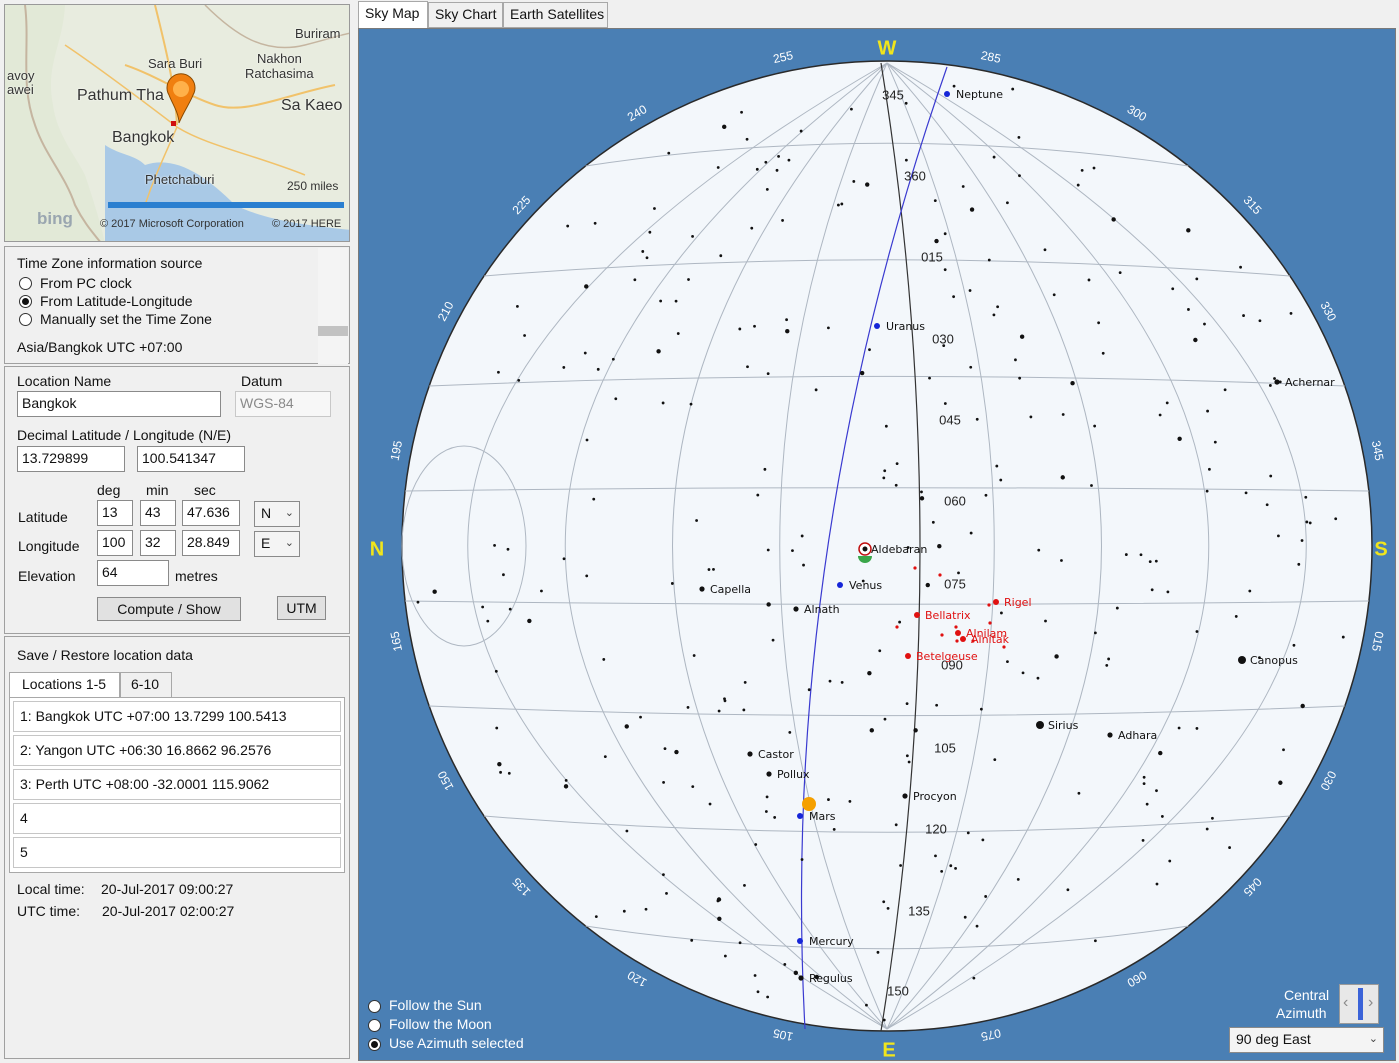 The image size is (1399, 1063). What do you see at coordinates (333, 306) in the screenshot?
I see `timezone-scrollbar` at bounding box center [333, 306].